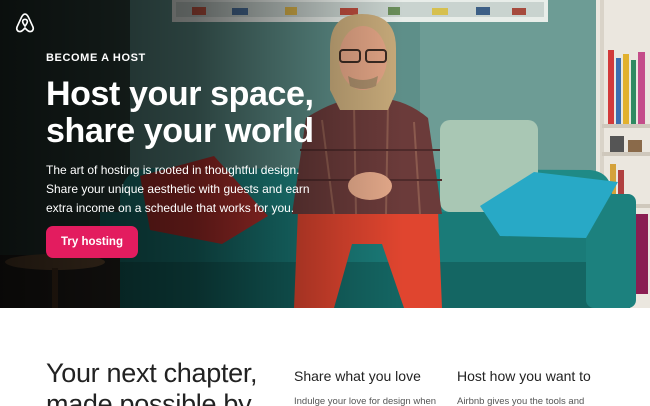 The image size is (650, 406). I want to click on try-hosting-button: Try hosting, so click(92, 242).